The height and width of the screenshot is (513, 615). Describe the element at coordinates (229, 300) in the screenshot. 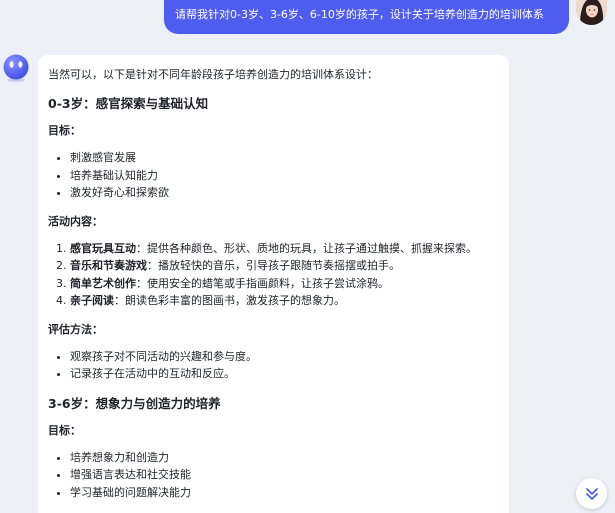

I see `activity-text: ：朗读色彩丰富的图画书，激发孩子的想象力。` at that location.